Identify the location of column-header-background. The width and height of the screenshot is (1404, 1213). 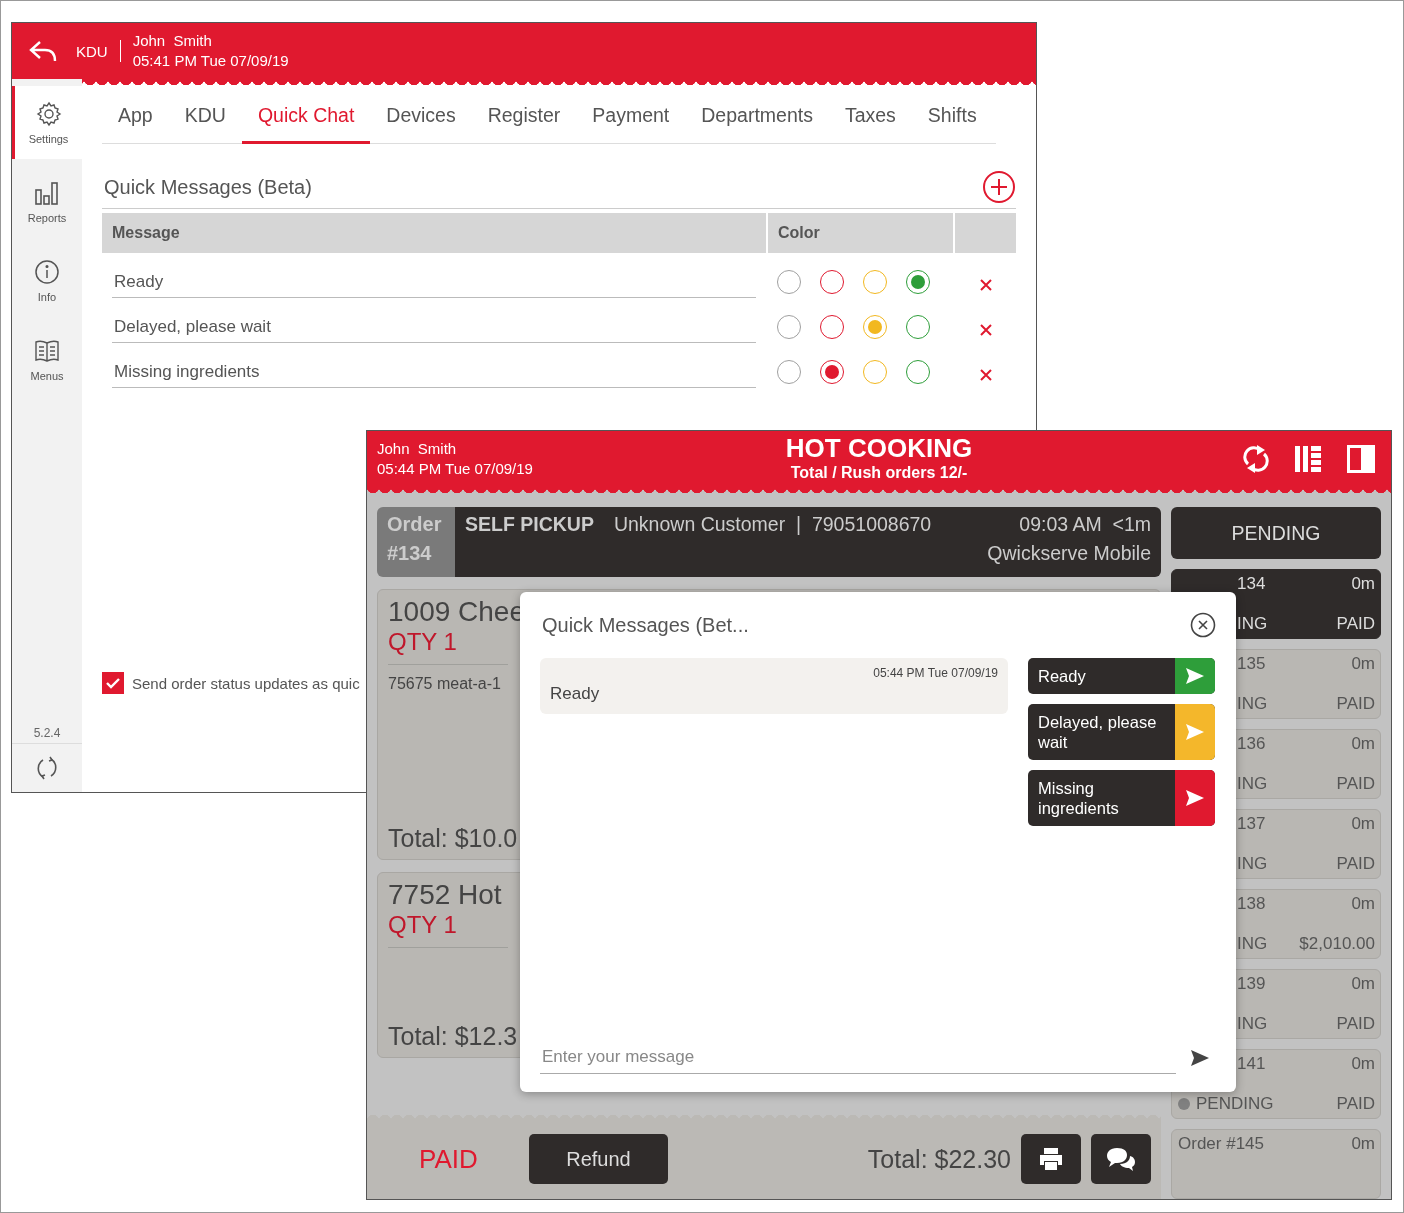
(985, 233).